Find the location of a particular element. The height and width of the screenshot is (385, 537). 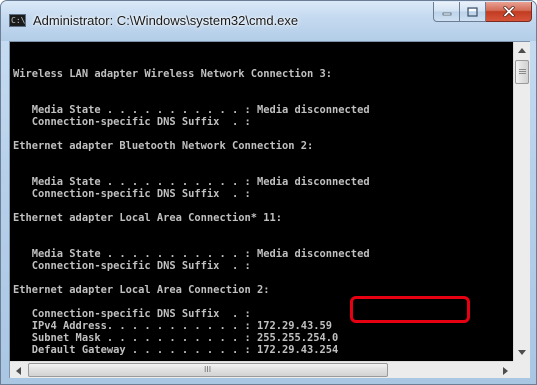

scroll-down-button is located at coordinates (522, 352).